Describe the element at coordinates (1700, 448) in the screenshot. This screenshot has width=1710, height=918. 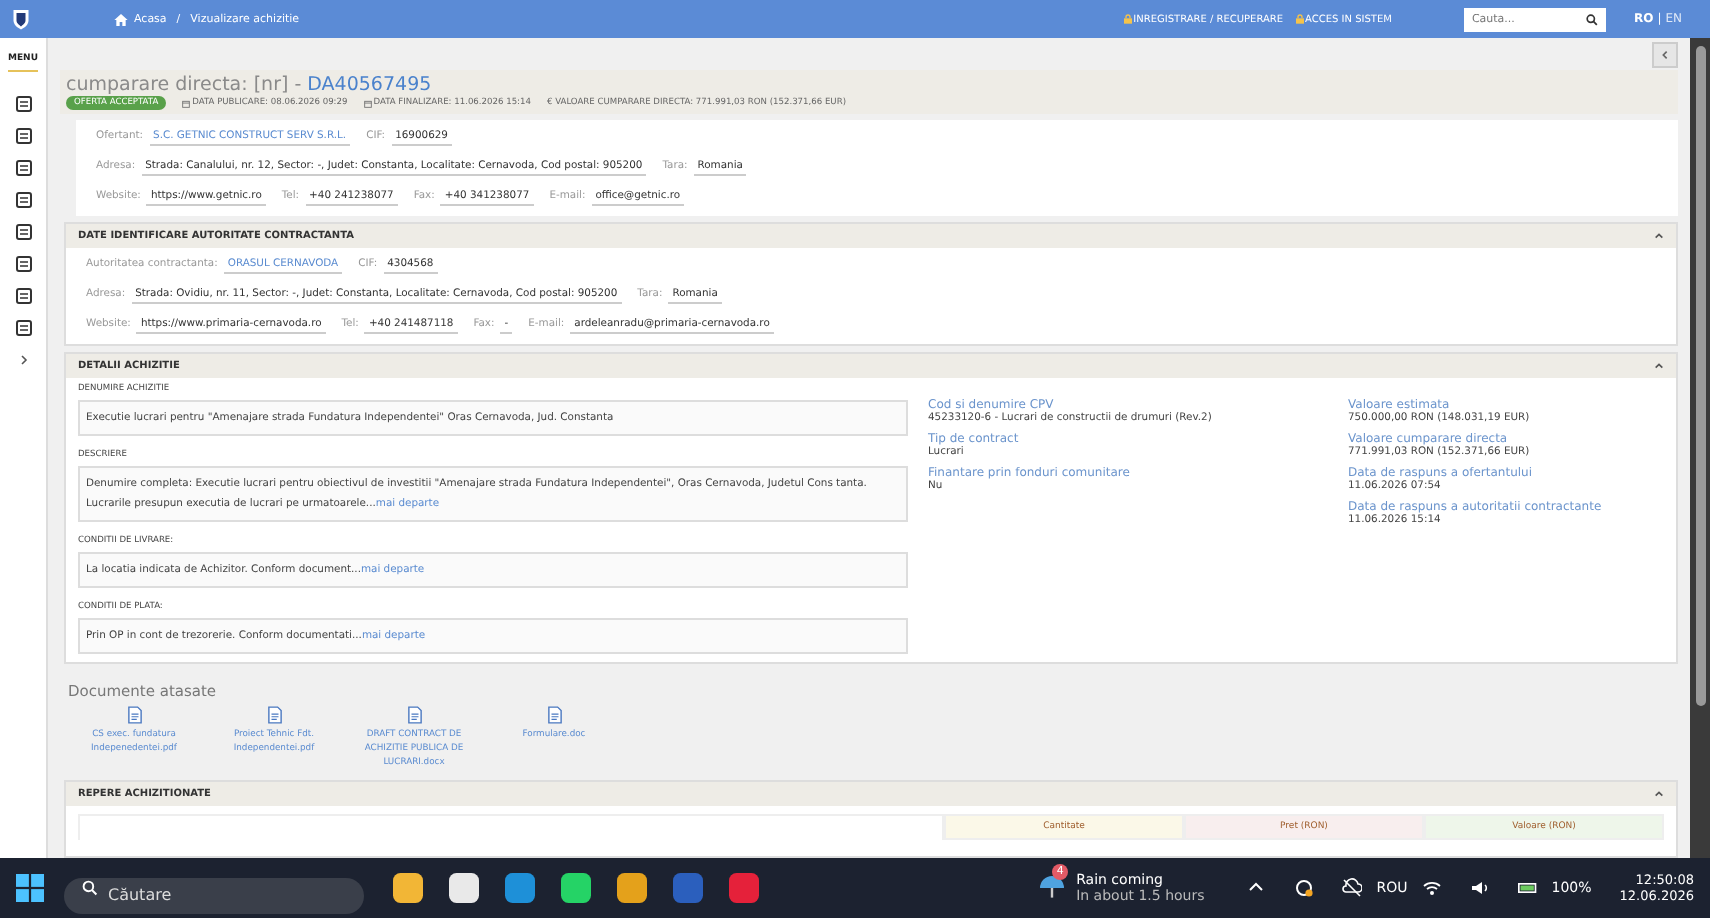
I see `scrollbar` at that location.